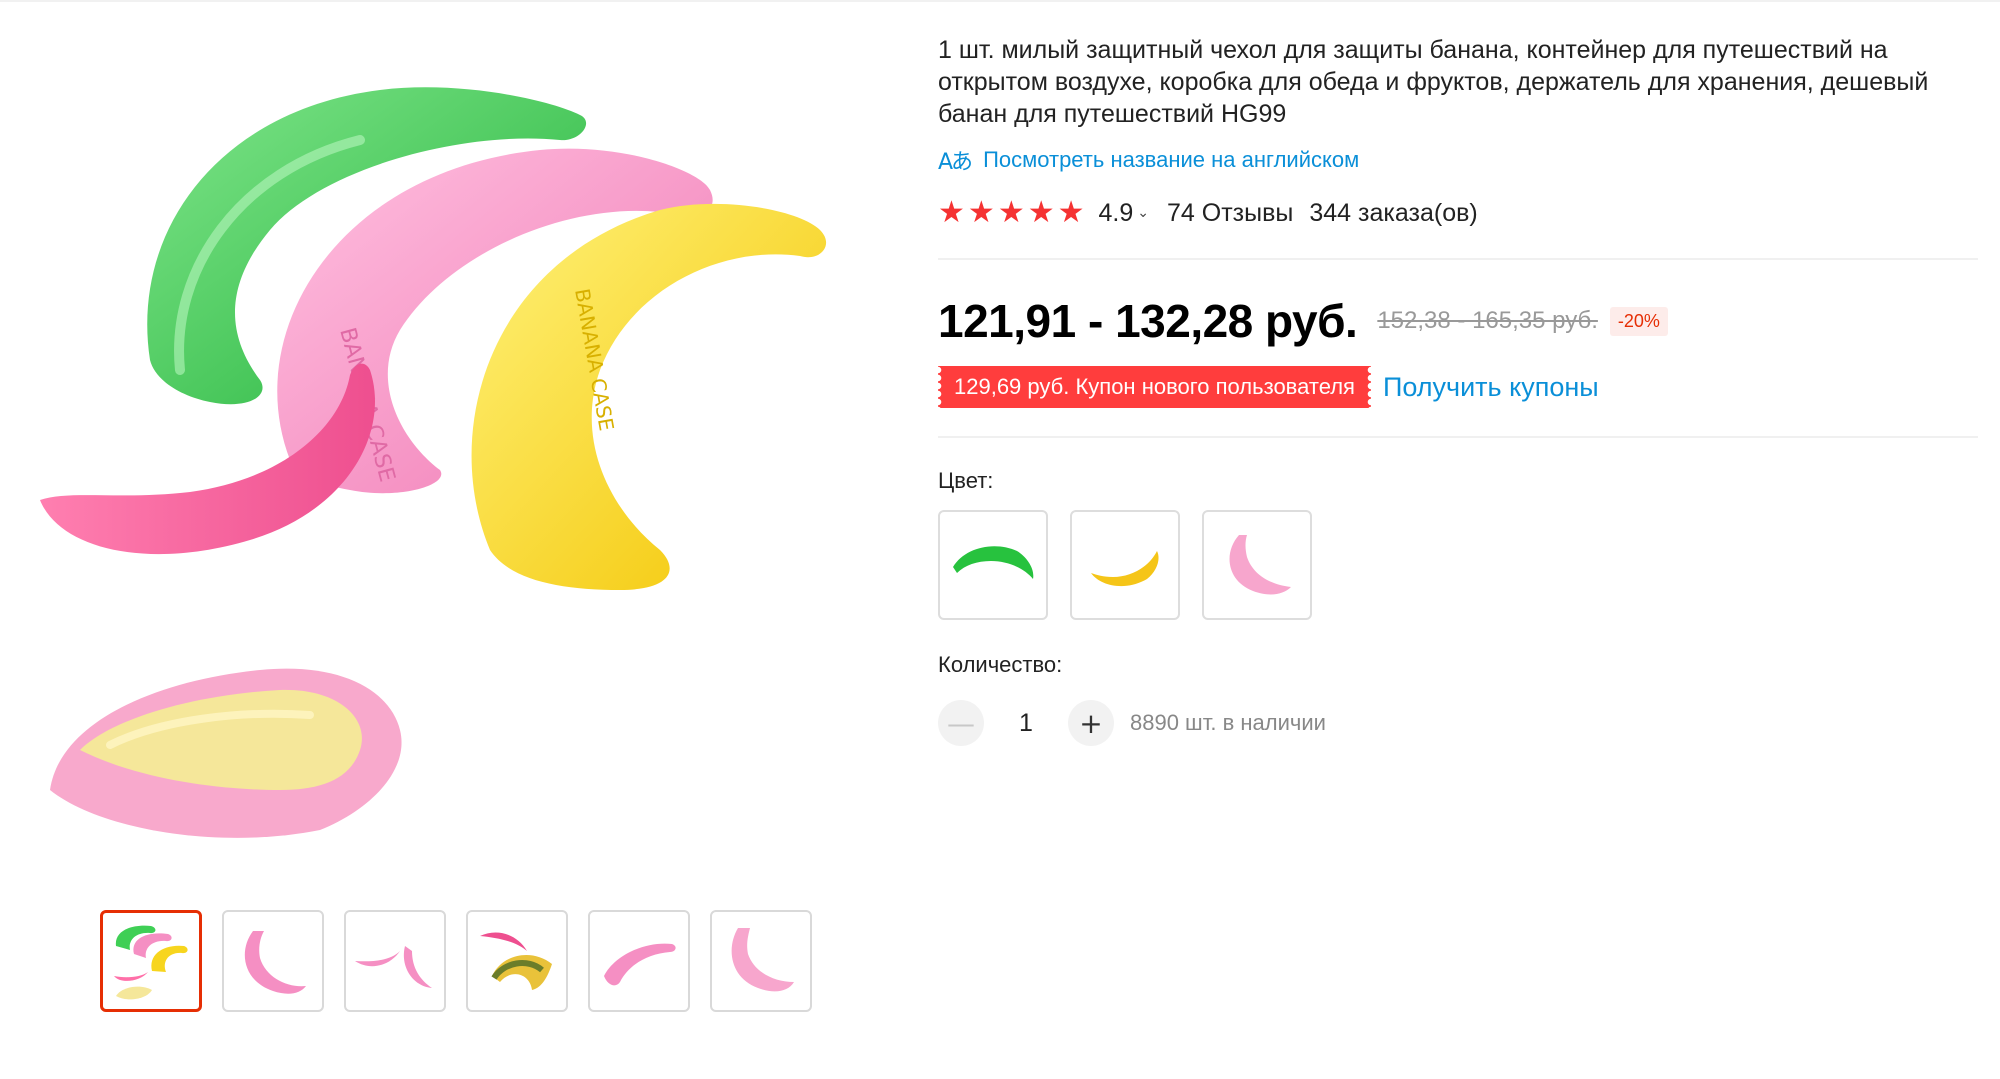 The image size is (2000, 1079). I want to click on stock-availability: 8890 шт. в наличии, so click(1228, 722).